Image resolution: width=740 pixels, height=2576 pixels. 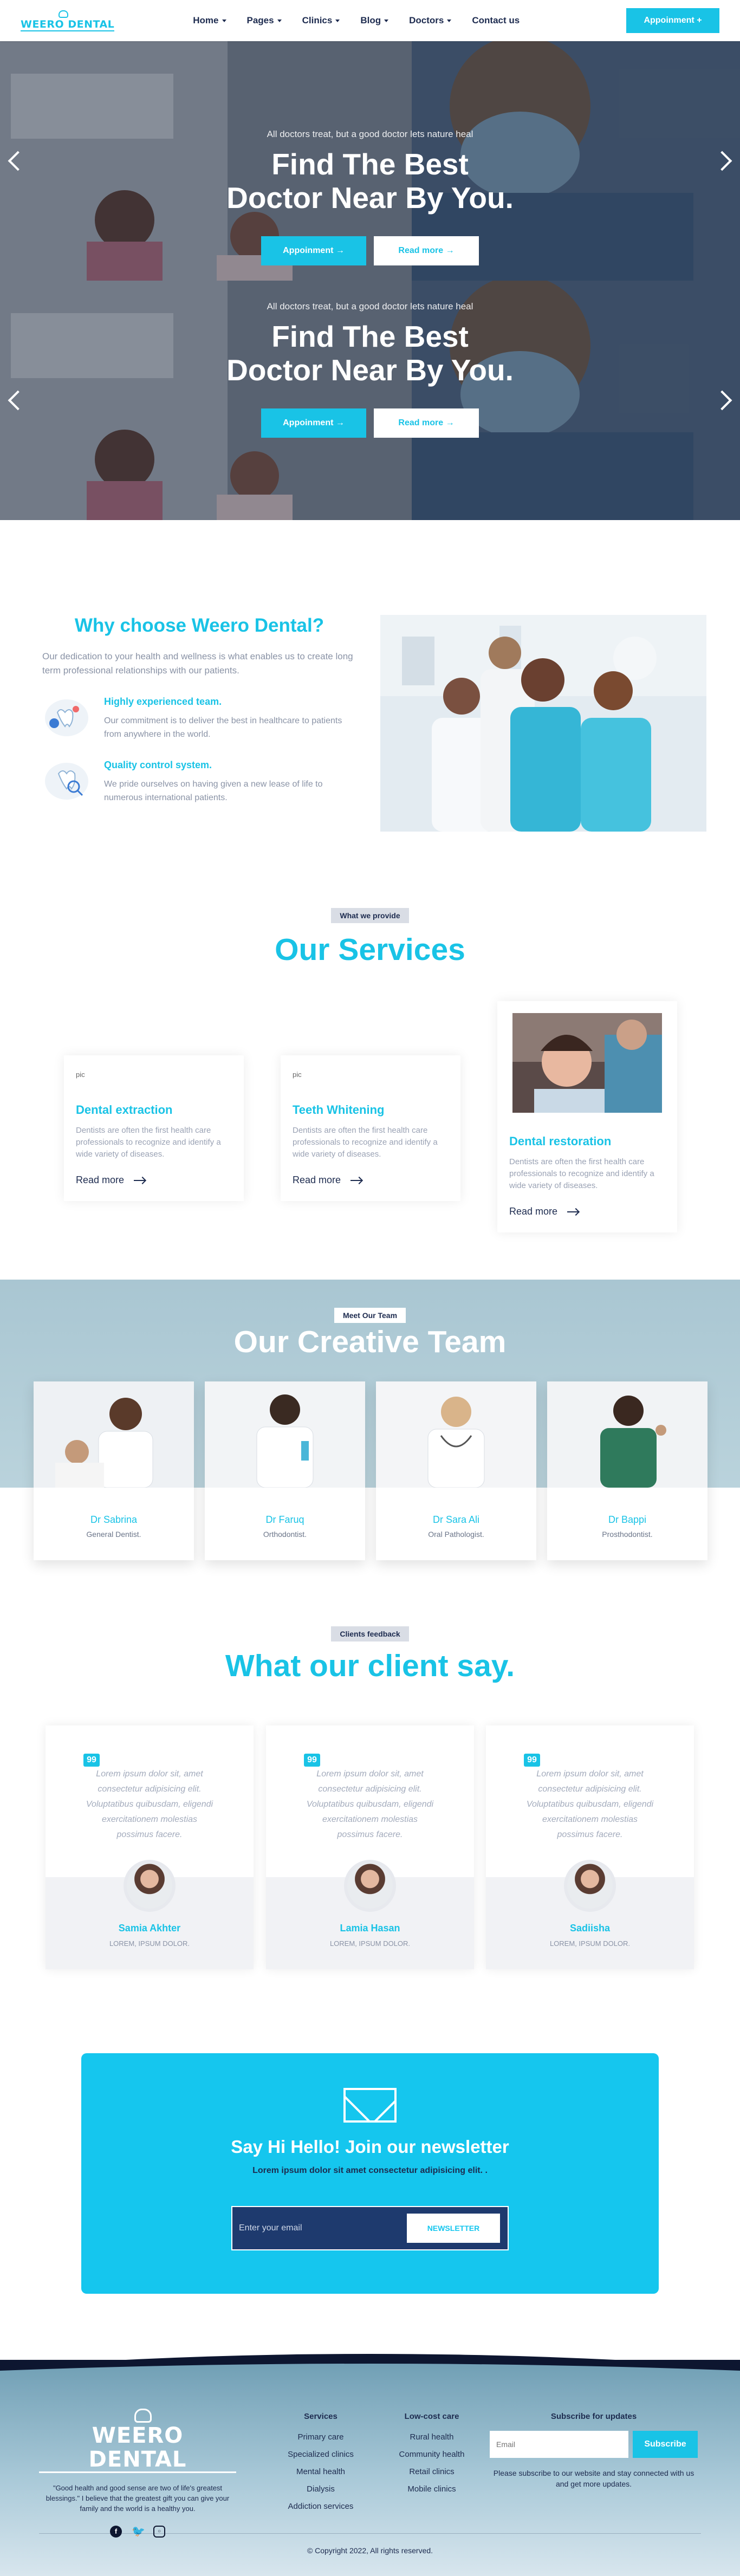 I want to click on footer-column-title: Services, so click(x=320, y=2416).